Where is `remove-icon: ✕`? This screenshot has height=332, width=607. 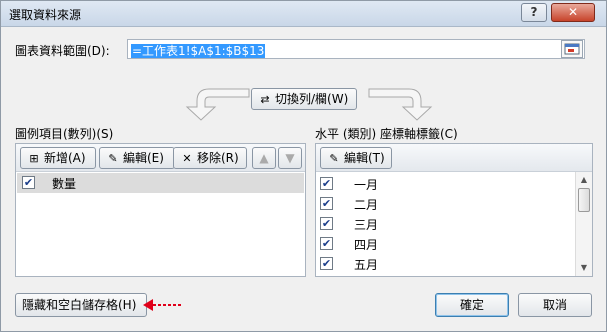 remove-icon: ✕ is located at coordinates (187, 158).